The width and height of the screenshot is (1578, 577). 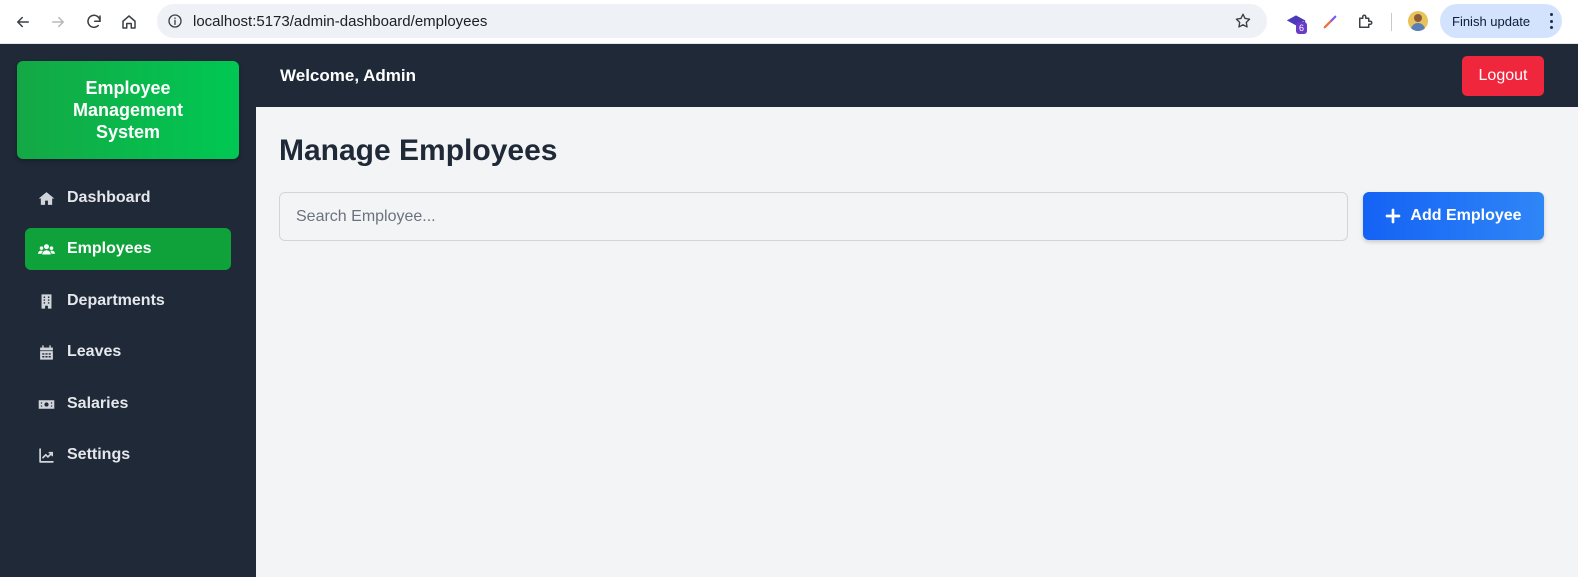 I want to click on sidebar-item-settings: Settings, so click(x=128, y=455).